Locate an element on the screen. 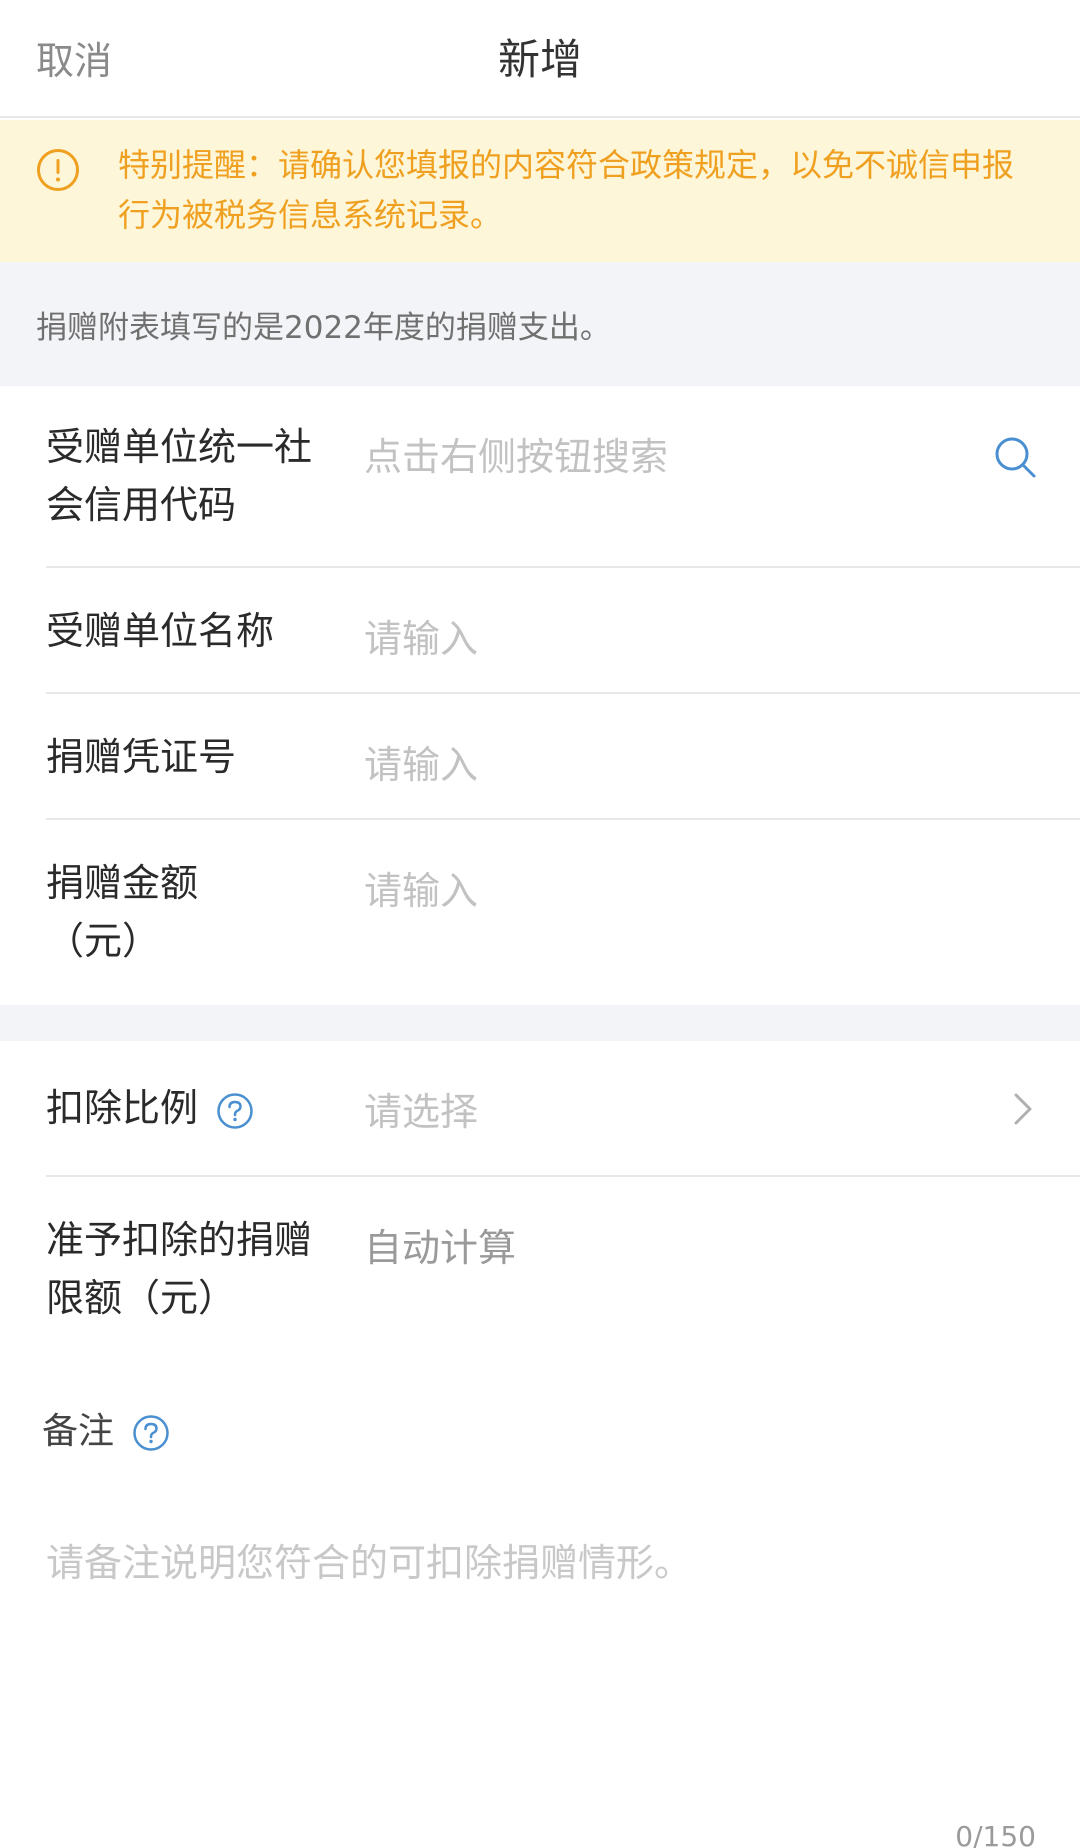 This screenshot has height=1848, width=1080. amount-label: 捐赠金额（元） is located at coordinates (122, 912).